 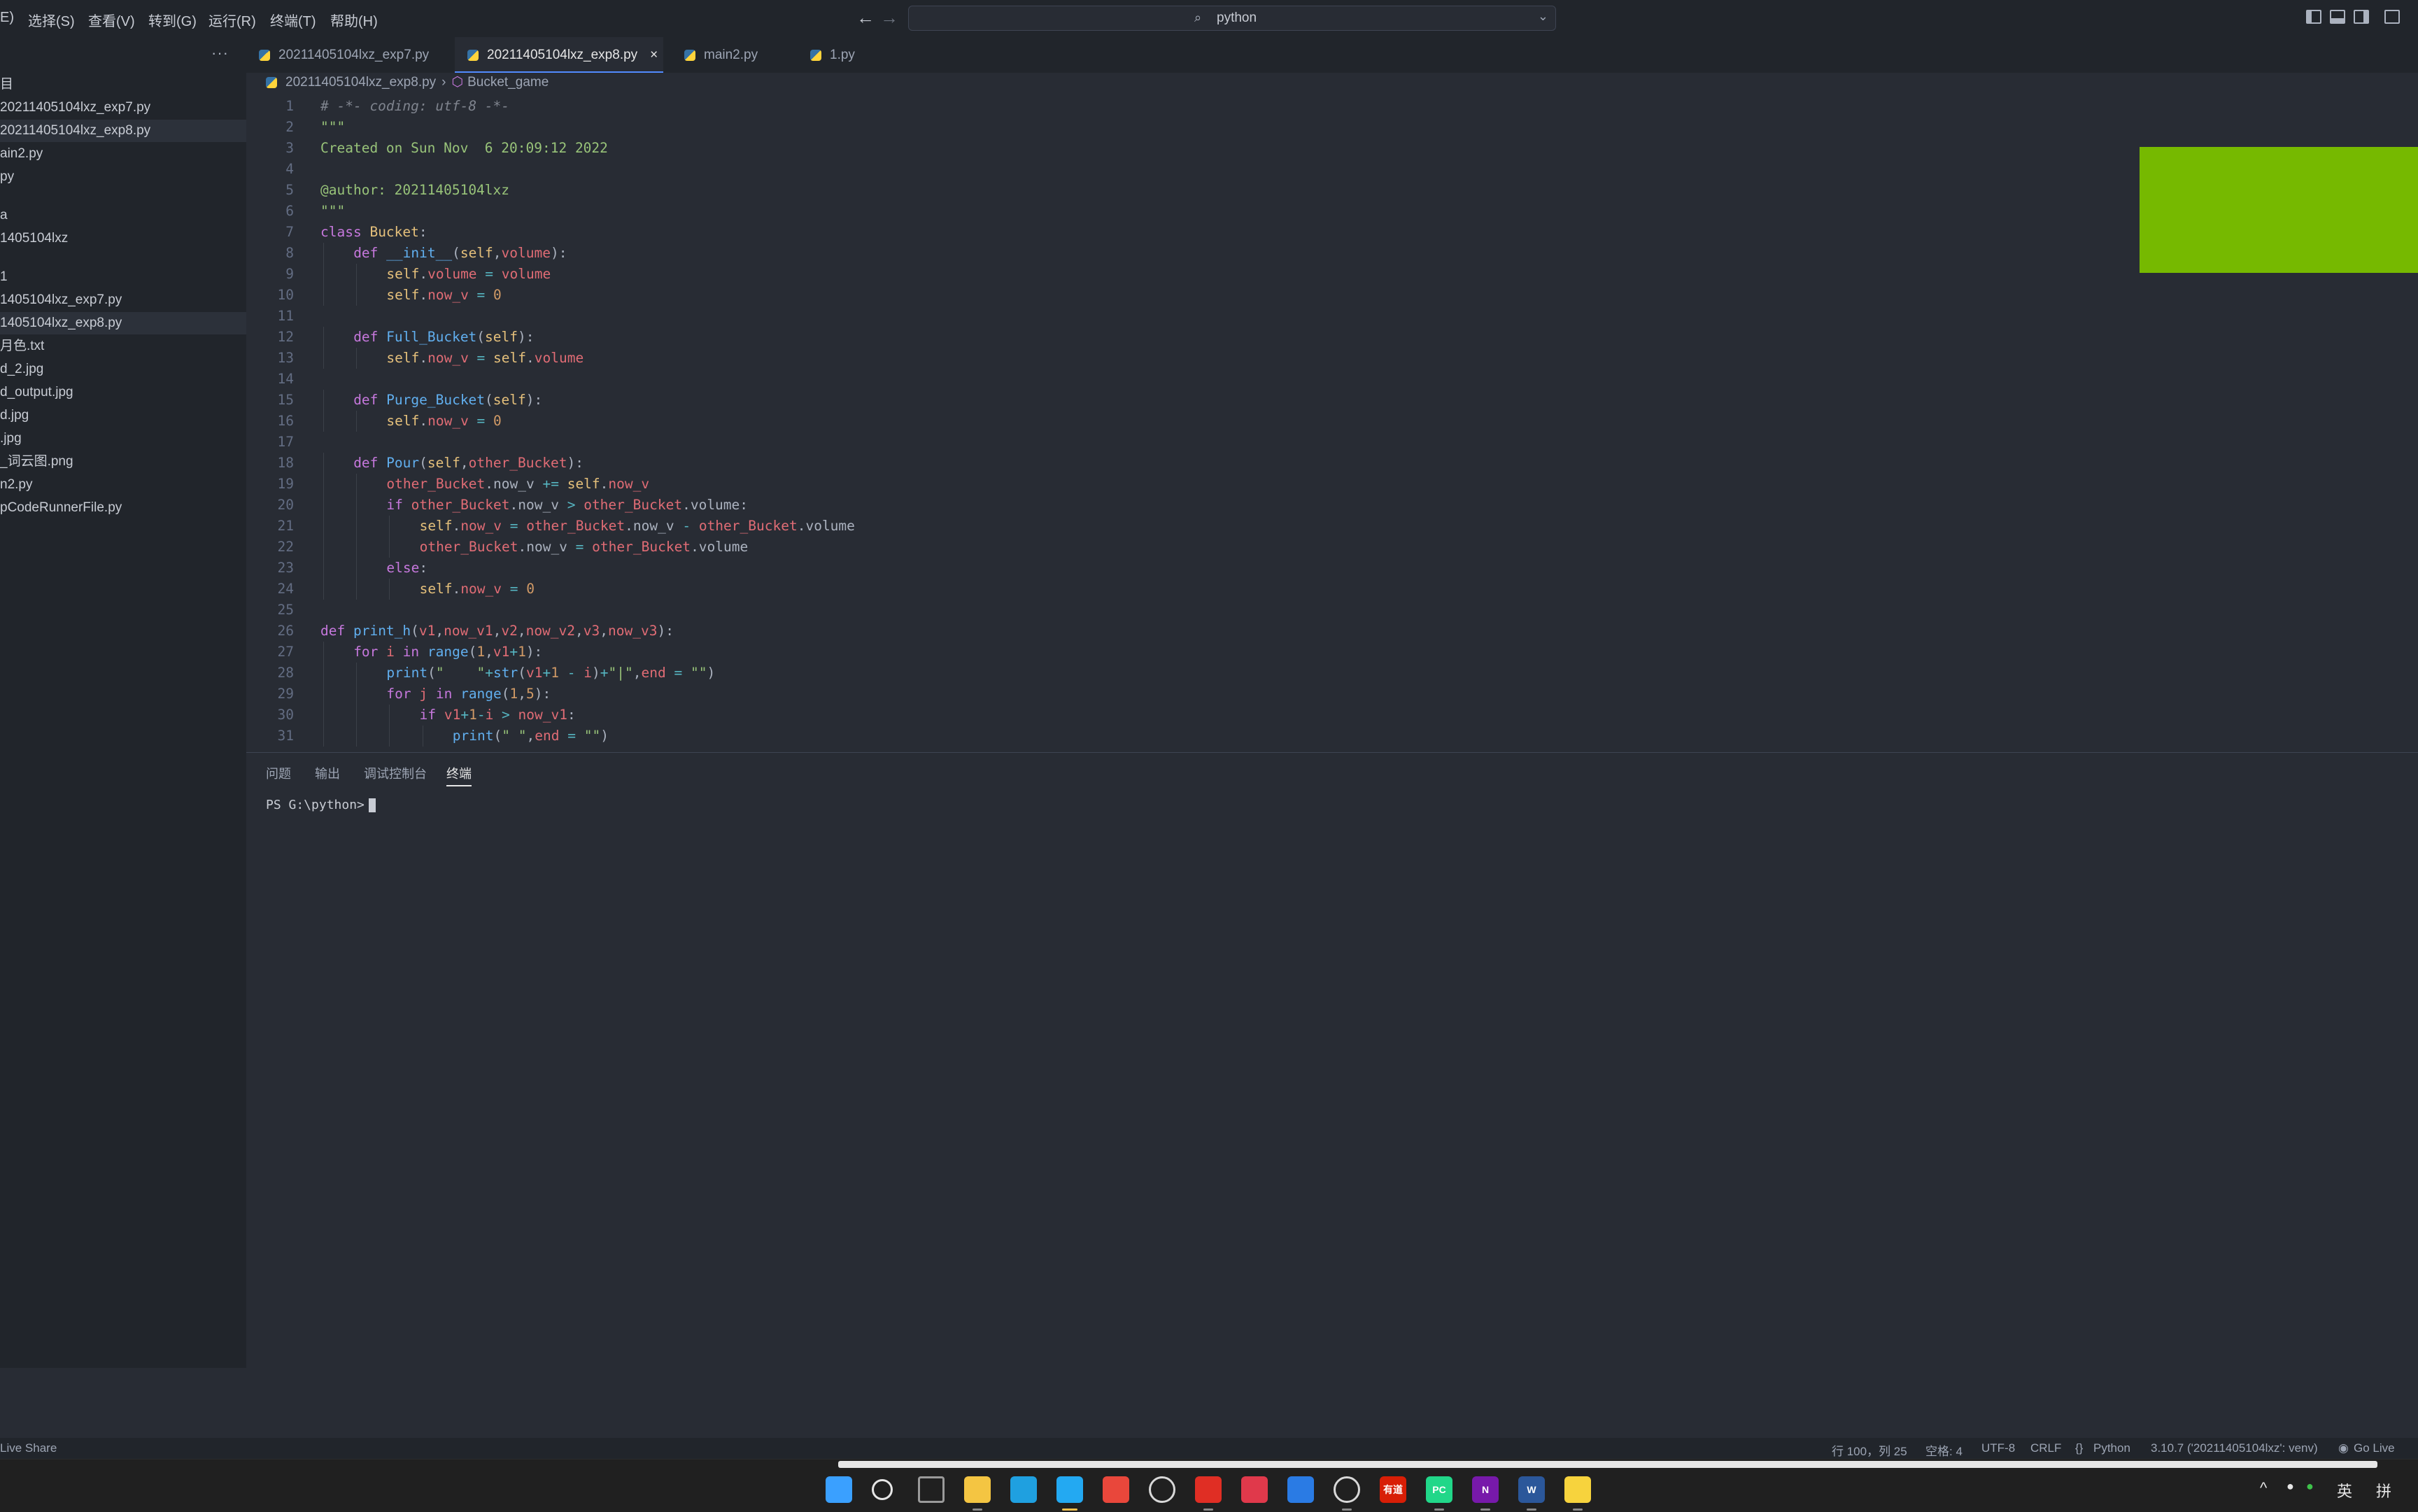 What do you see at coordinates (1332, 211) in the screenshot?
I see `code-line: 6 """` at bounding box center [1332, 211].